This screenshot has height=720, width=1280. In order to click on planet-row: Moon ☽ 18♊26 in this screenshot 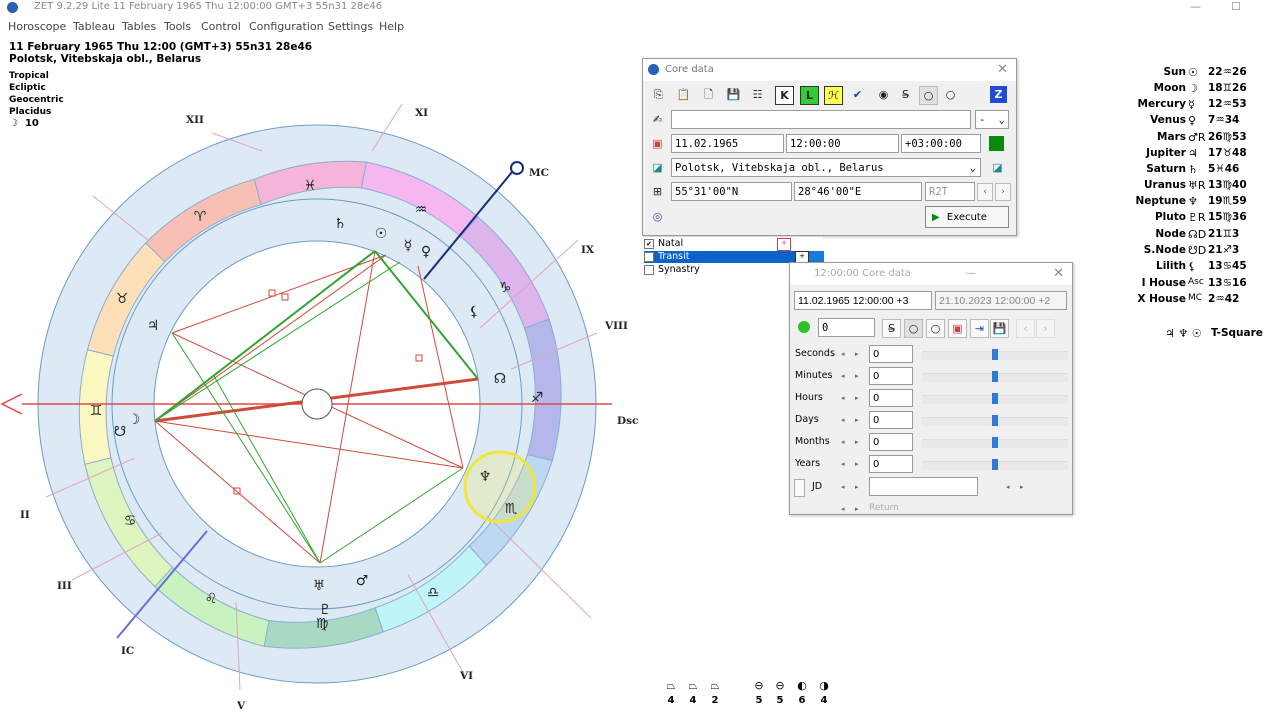, I will do `click(1185, 90)`.